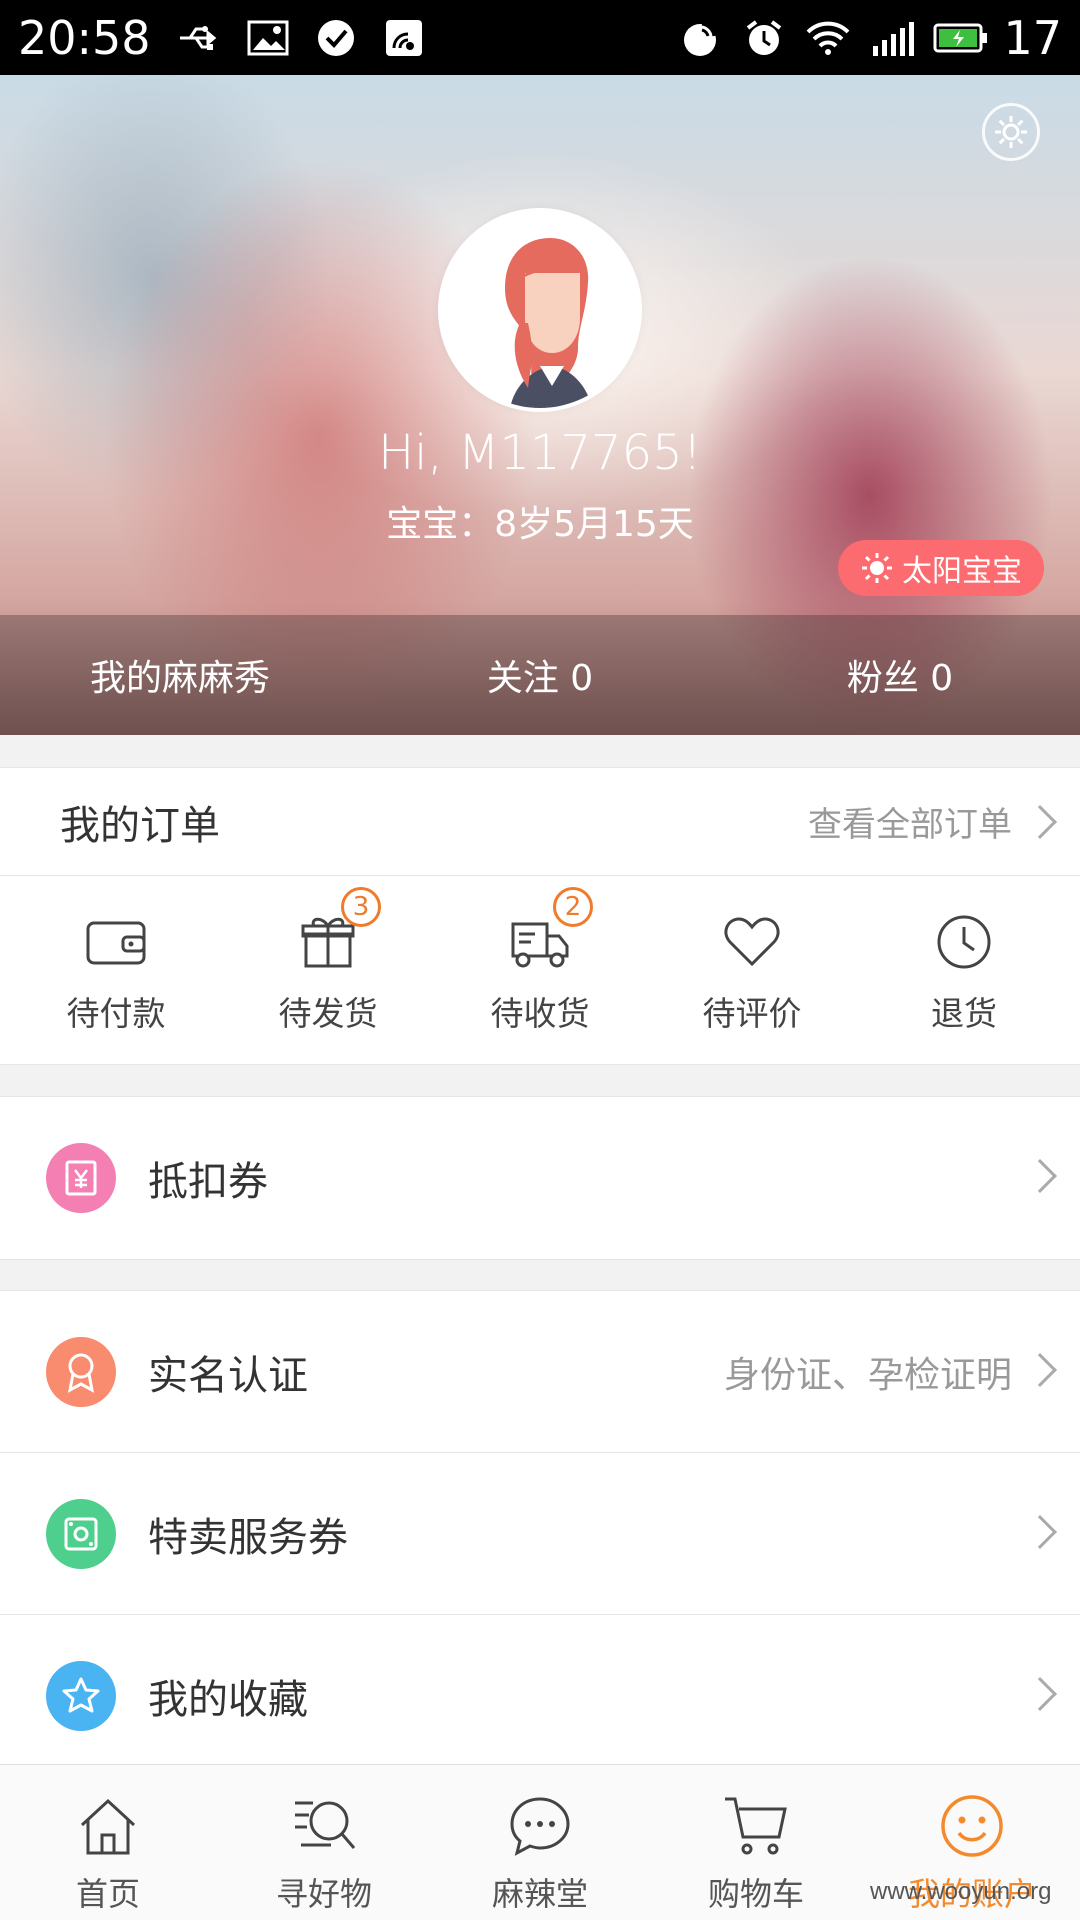 The width and height of the screenshot is (1080, 1920). What do you see at coordinates (248, 1537) in the screenshot?
I see `special-service-label: 特卖服务券` at bounding box center [248, 1537].